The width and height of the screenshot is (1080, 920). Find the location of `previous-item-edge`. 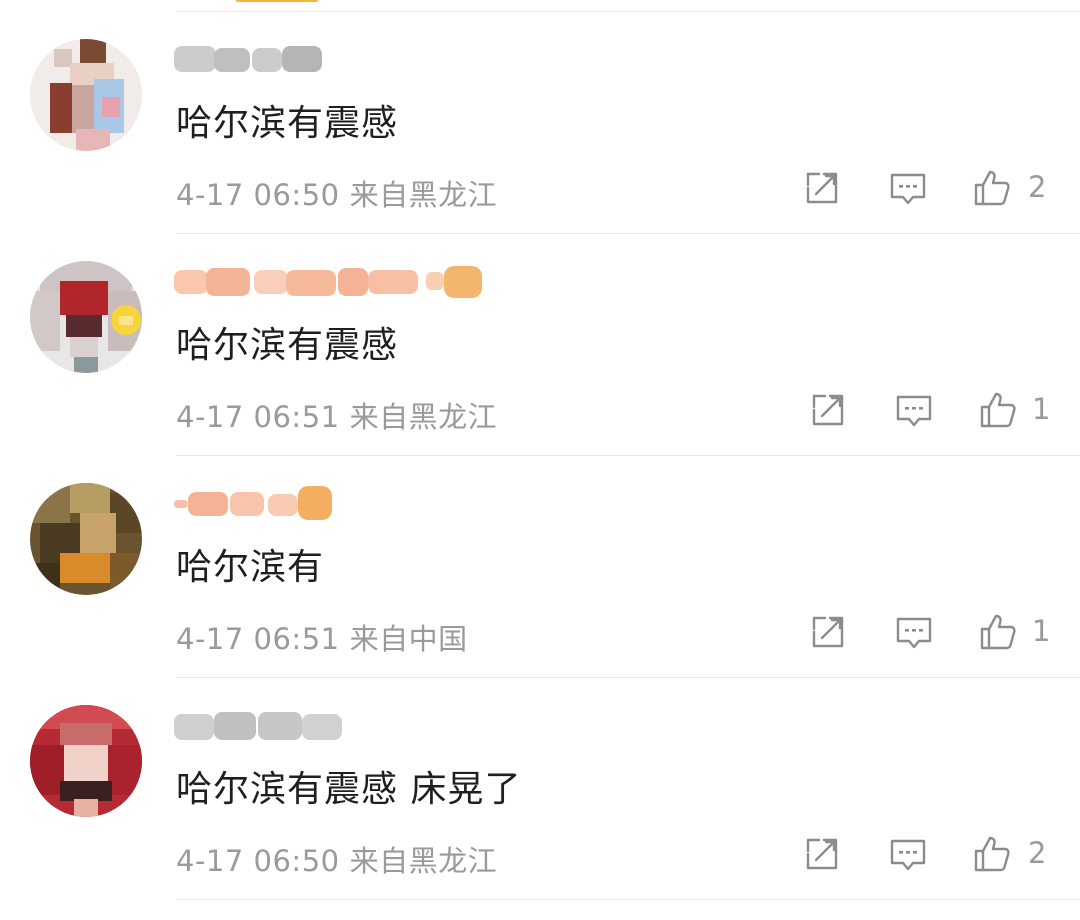

previous-item-edge is located at coordinates (540, 6).